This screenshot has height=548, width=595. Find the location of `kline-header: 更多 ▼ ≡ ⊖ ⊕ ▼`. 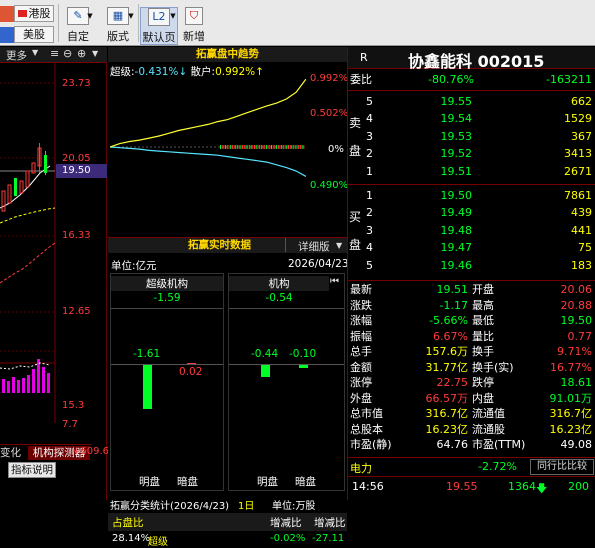

kline-header: 更多 ▼ ≡ ⊖ ⊕ ▼ is located at coordinates (53, 55).